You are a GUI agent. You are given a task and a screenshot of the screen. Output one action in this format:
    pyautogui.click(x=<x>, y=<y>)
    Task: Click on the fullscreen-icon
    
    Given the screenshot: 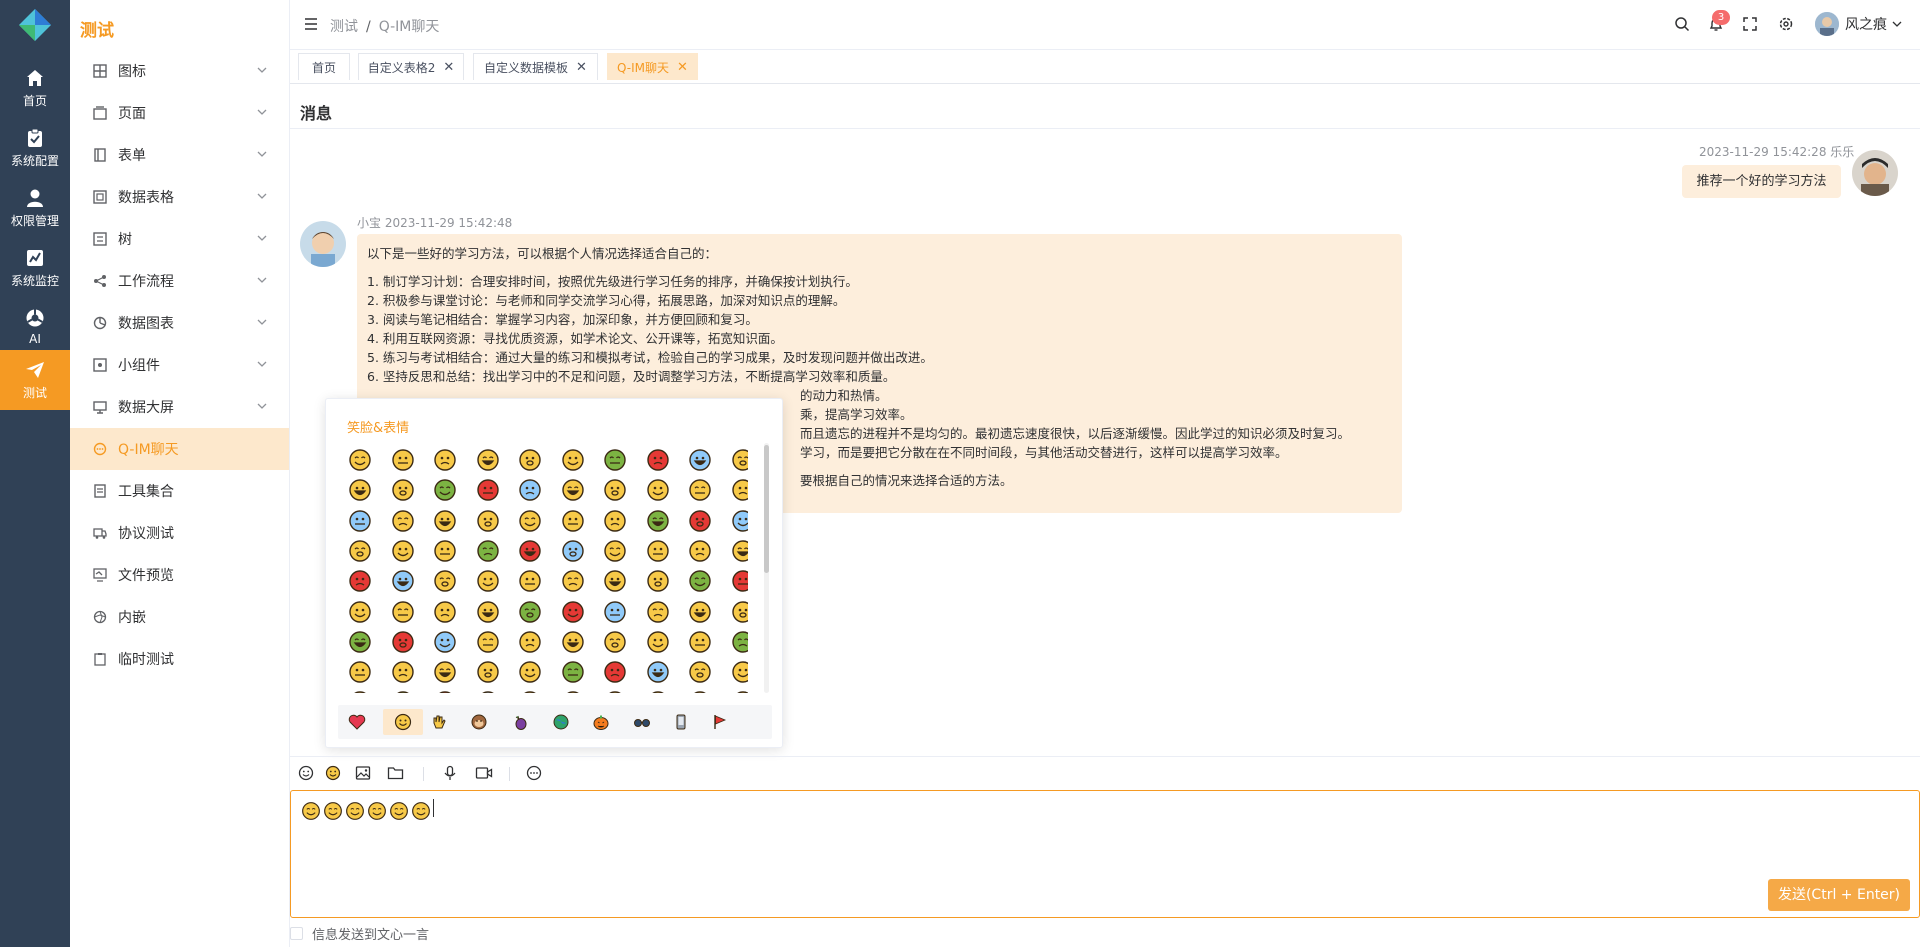 What is the action you would take?
    pyautogui.click(x=1750, y=24)
    